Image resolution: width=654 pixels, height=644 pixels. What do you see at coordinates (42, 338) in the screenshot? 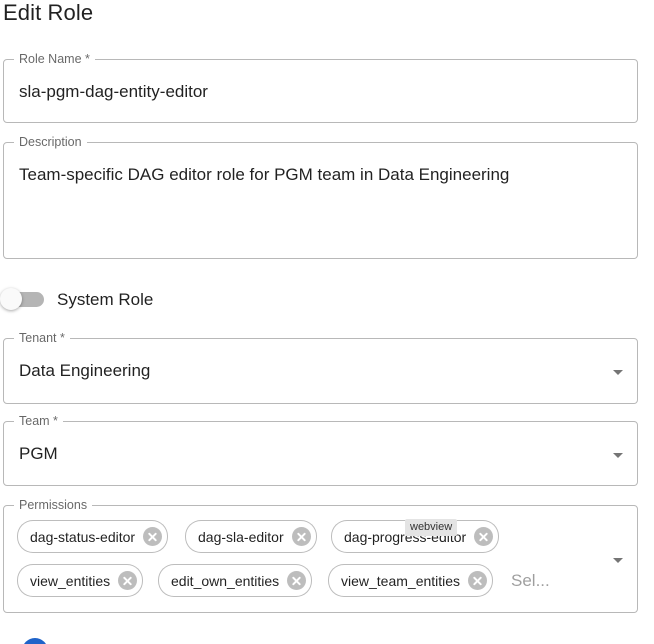
I see `tenant-label: Tenant *` at bounding box center [42, 338].